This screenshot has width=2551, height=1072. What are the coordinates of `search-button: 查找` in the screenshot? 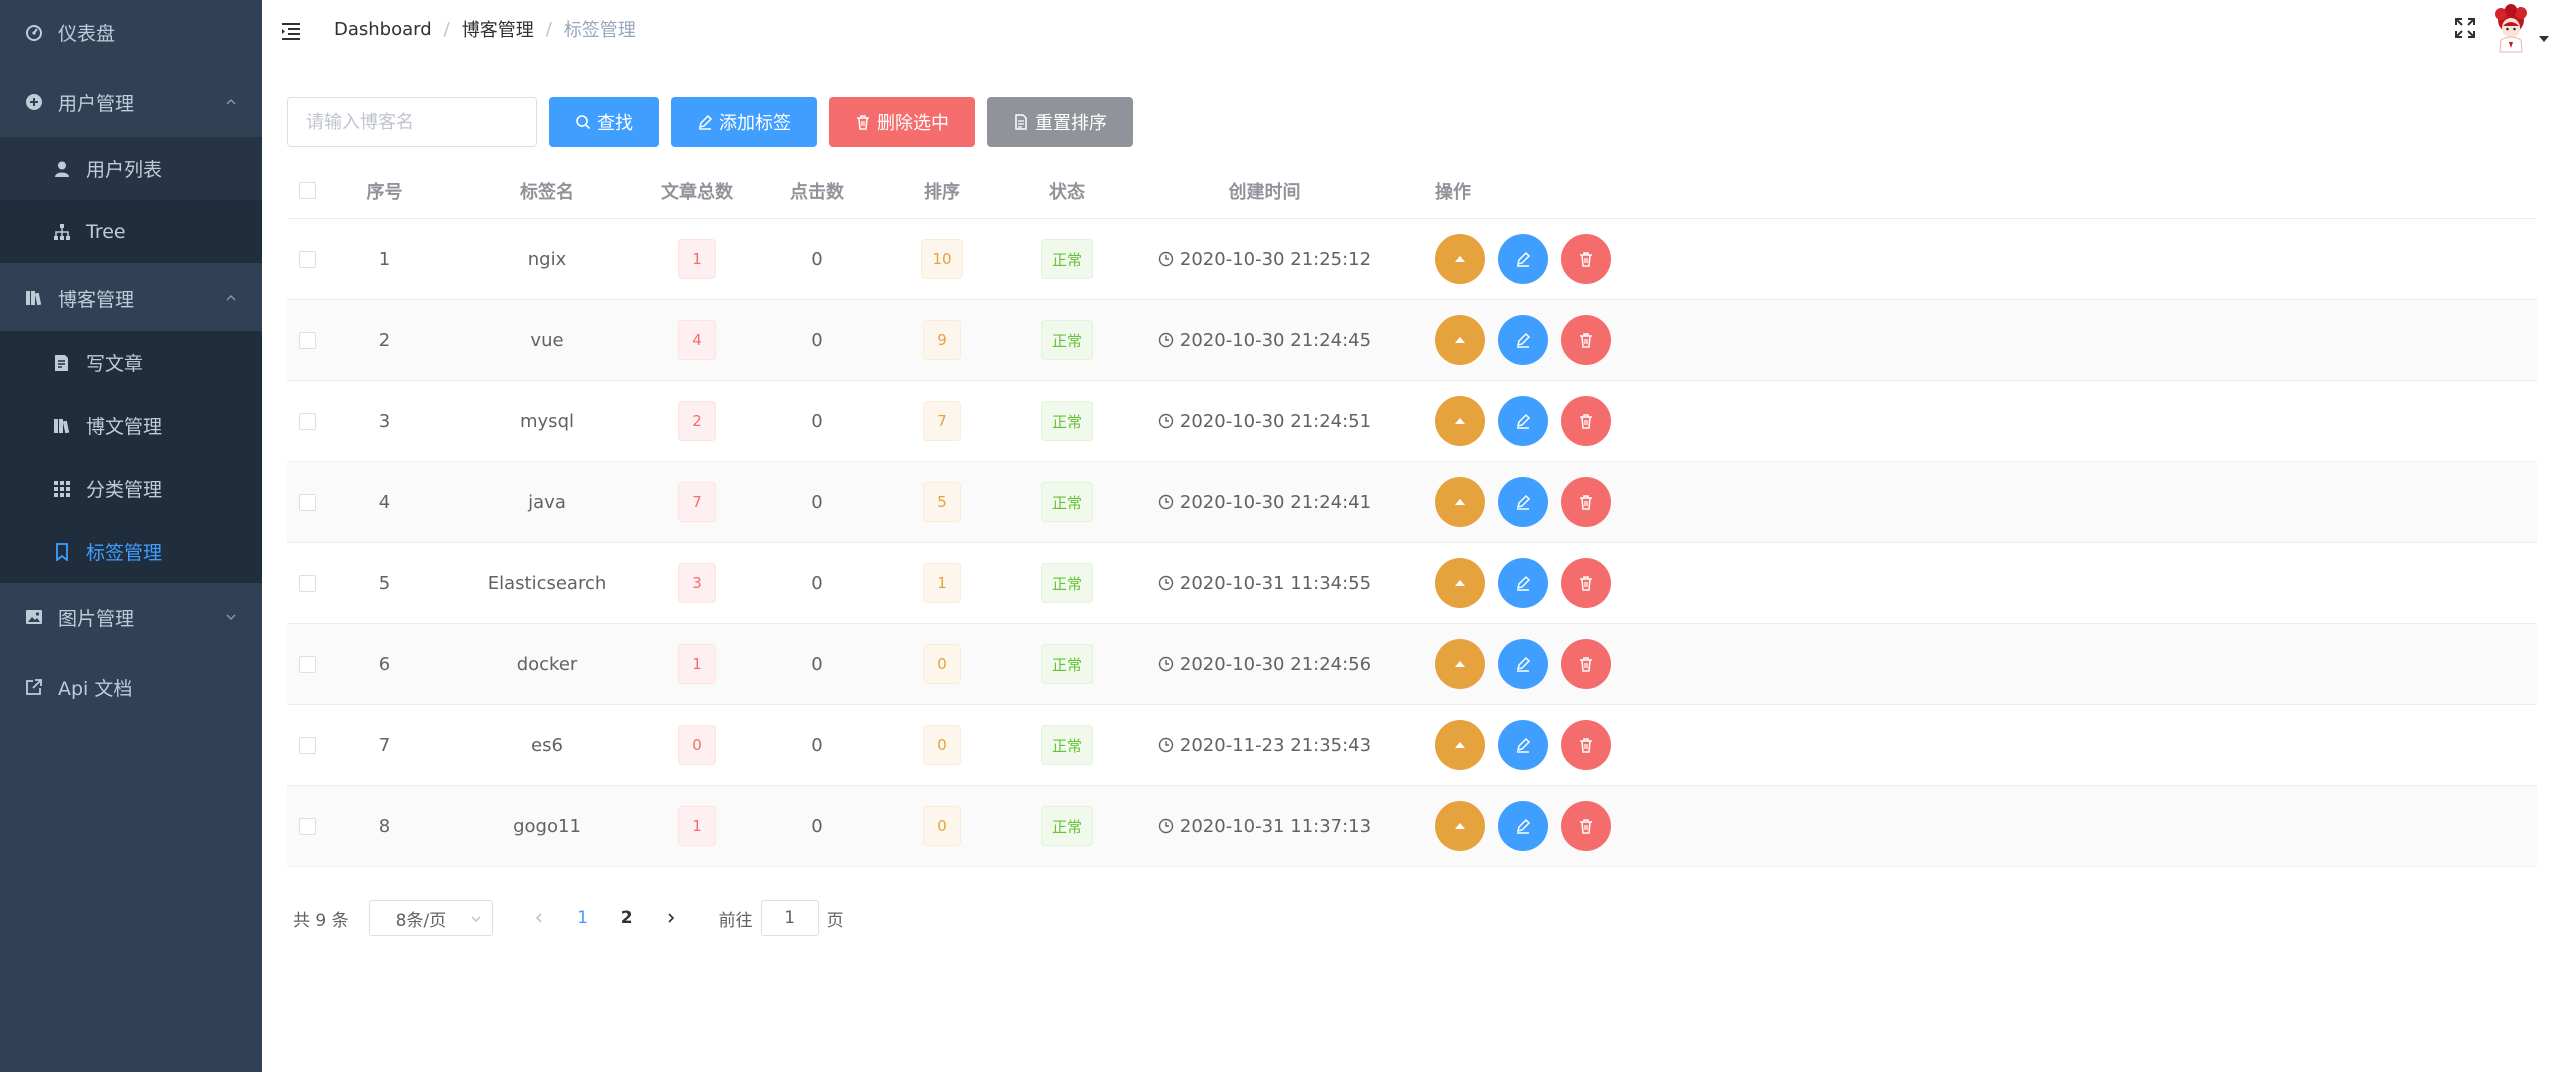 It's located at (604, 122).